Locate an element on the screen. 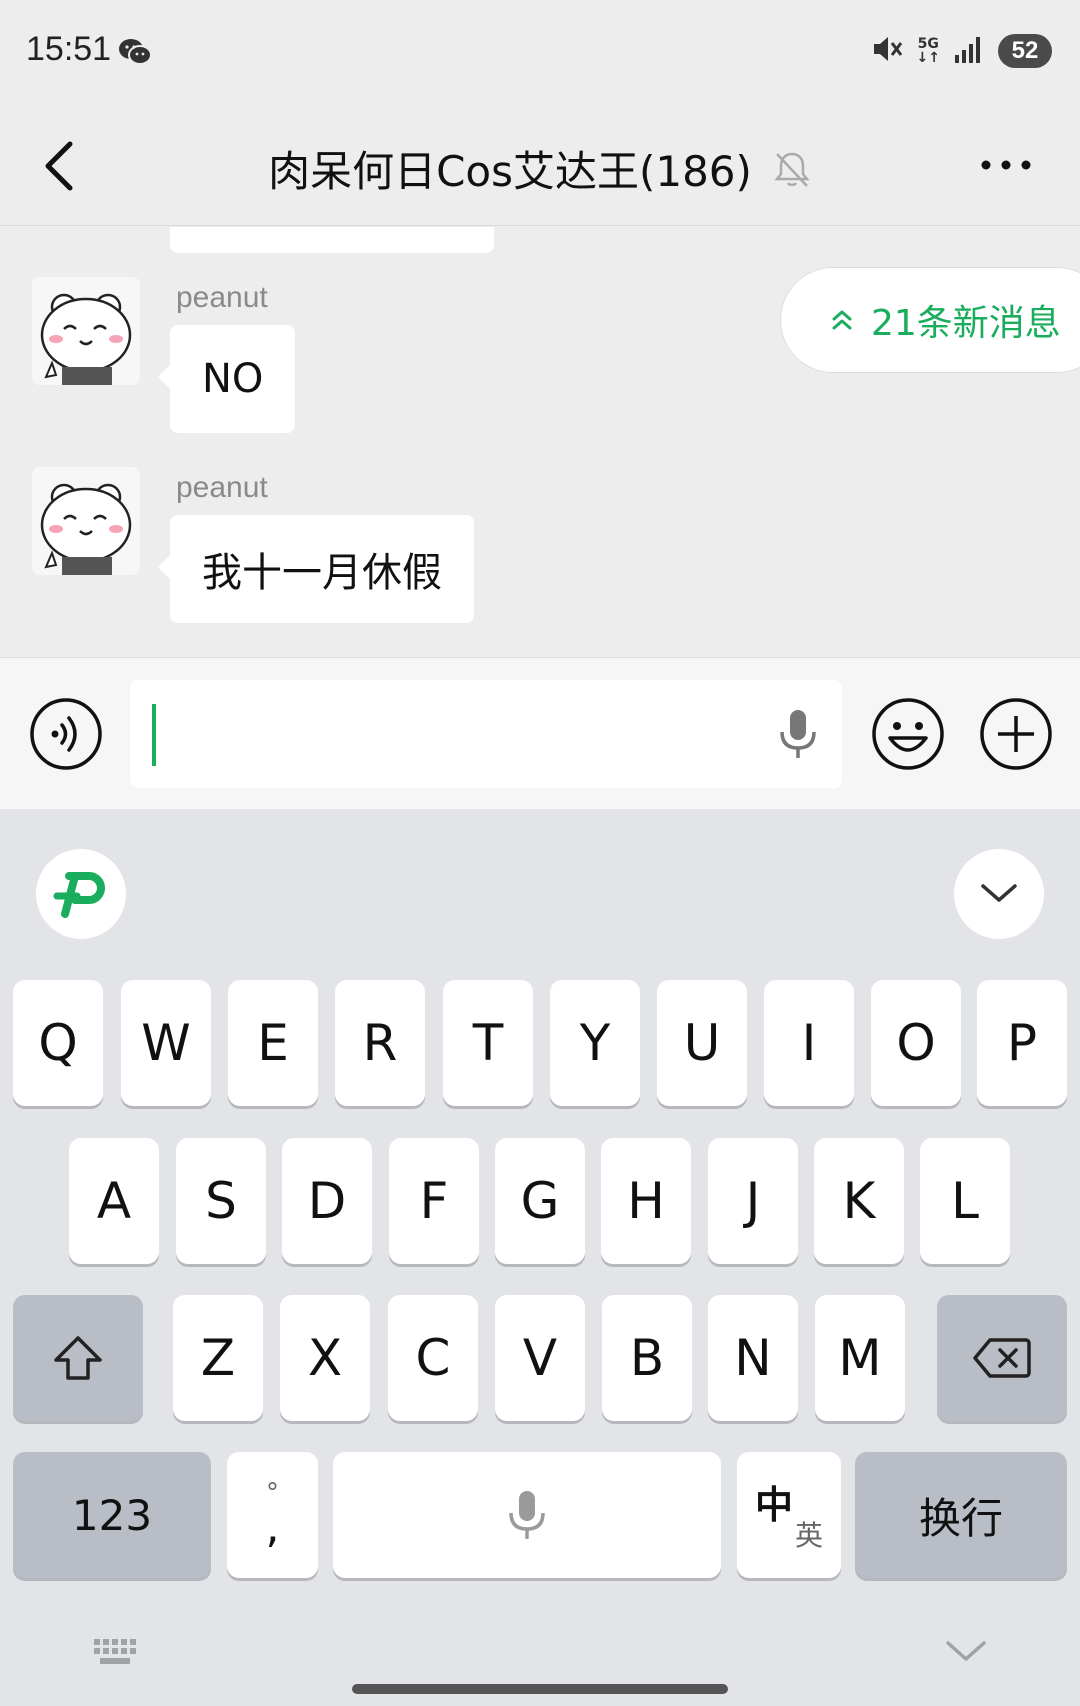 The image size is (1080, 1706). key-p: P is located at coordinates (1022, 1043).